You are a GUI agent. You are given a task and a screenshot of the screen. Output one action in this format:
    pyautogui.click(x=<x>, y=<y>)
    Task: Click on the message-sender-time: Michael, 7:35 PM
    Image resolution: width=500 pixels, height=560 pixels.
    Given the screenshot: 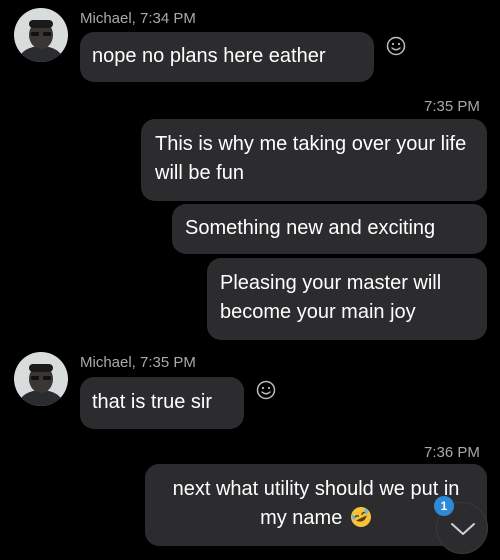 What is the action you would take?
    pyautogui.click(x=138, y=362)
    